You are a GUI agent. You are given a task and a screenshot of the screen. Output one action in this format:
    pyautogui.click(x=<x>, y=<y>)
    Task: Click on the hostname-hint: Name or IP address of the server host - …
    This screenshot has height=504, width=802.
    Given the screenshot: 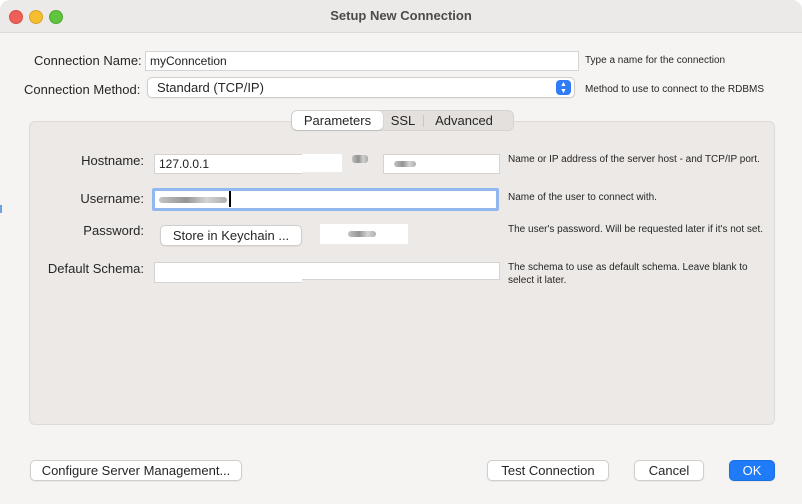 What is the action you would take?
    pyautogui.click(x=634, y=159)
    